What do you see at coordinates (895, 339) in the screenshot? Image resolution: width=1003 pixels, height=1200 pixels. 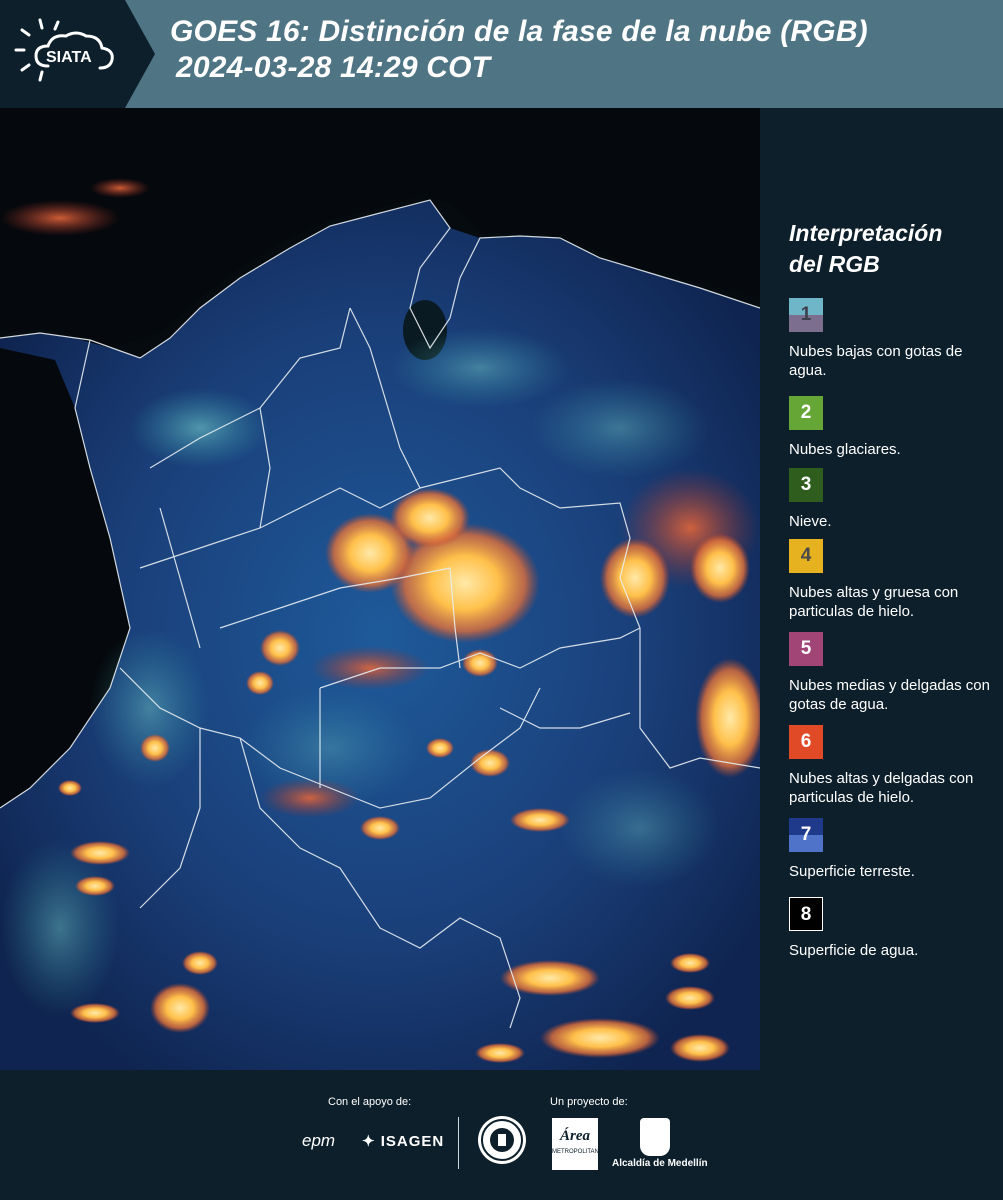 I see `legend-item-1: 1 Nubes bajas con gotas de agua.` at bounding box center [895, 339].